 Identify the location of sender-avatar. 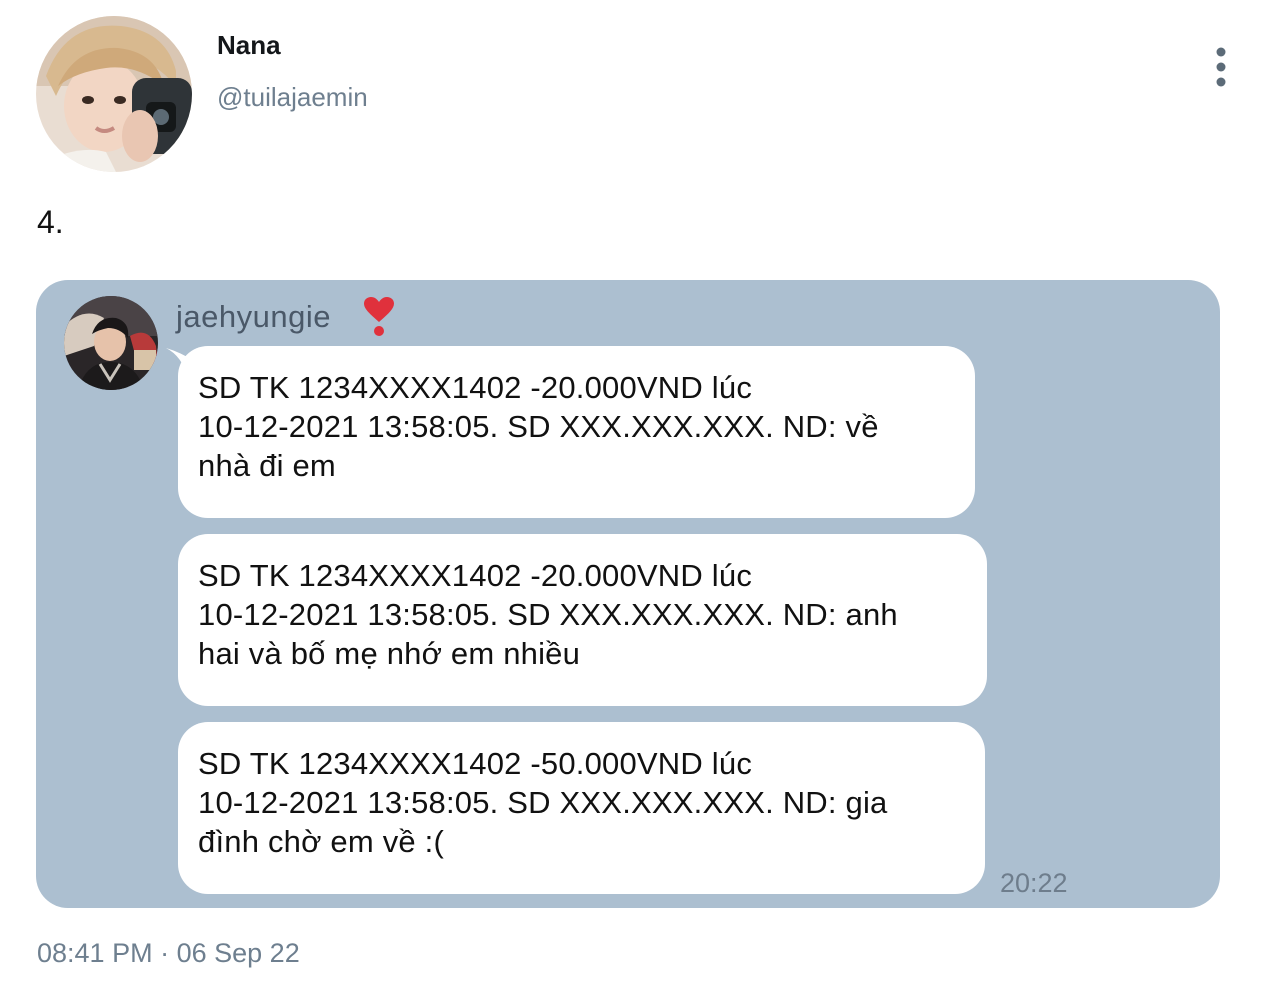
(111, 343).